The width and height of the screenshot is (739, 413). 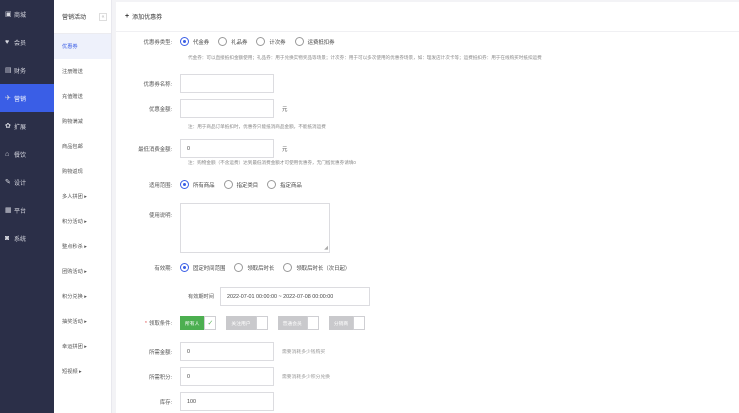 I want to click on platform-icon: ▦, so click(x=8, y=210).